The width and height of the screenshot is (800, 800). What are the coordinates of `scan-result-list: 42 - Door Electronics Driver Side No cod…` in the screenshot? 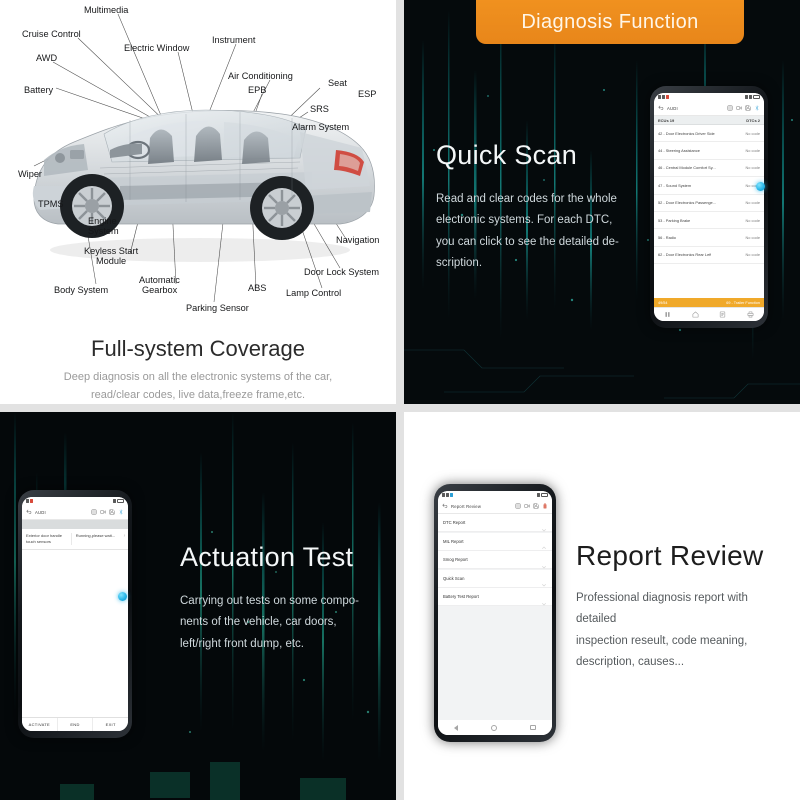 It's located at (709, 211).